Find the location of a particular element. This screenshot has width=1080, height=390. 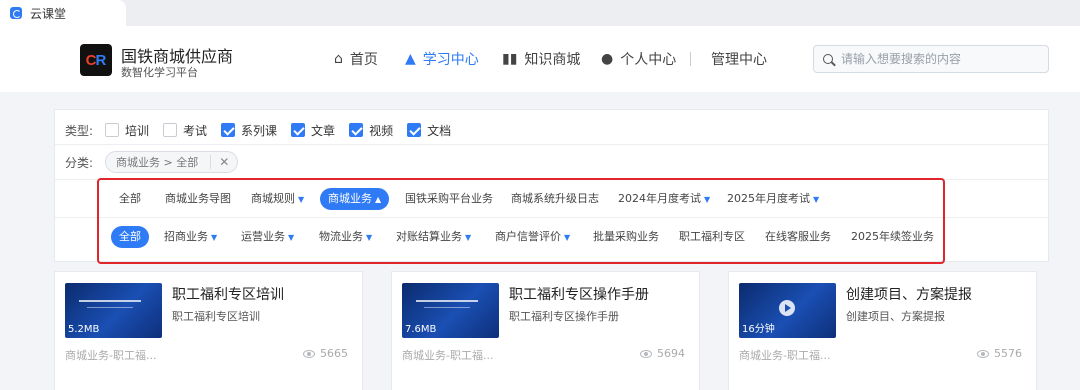

close-icon: ✕ is located at coordinates (219, 162).